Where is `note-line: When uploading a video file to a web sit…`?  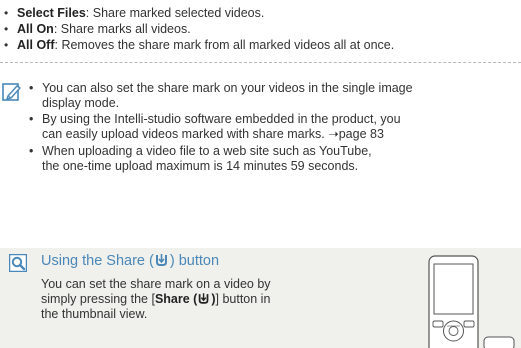 note-line: When uploading a video file to a web sit… is located at coordinates (207, 151).